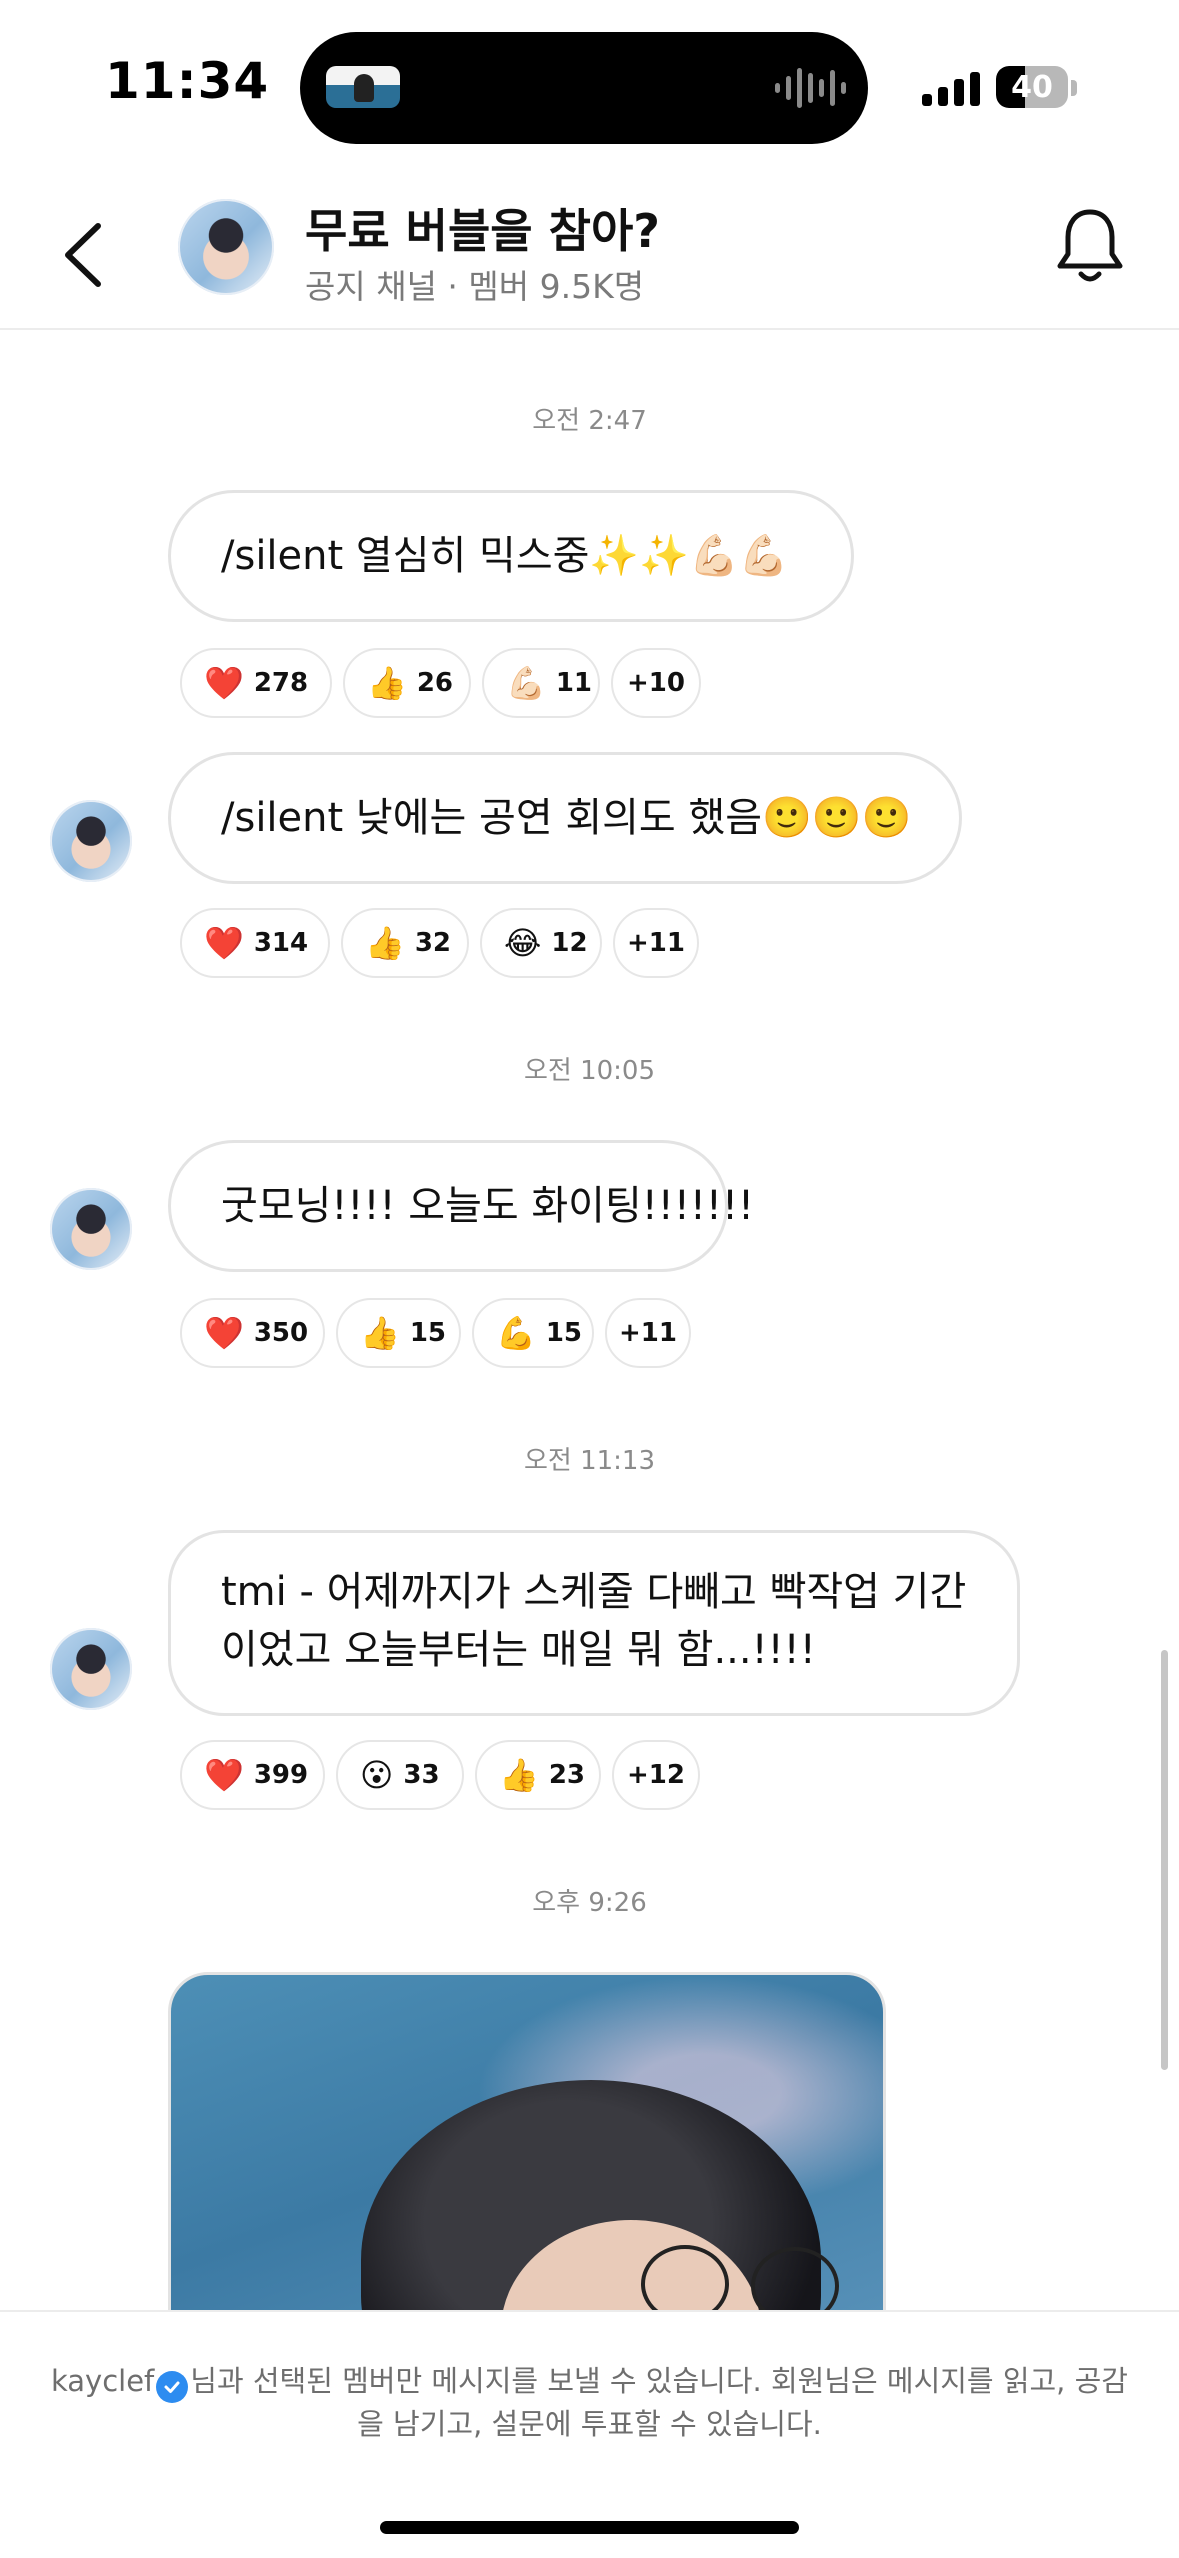 The image size is (1179, 2558). I want to click on artist-username: kayclef, so click(103, 2381).